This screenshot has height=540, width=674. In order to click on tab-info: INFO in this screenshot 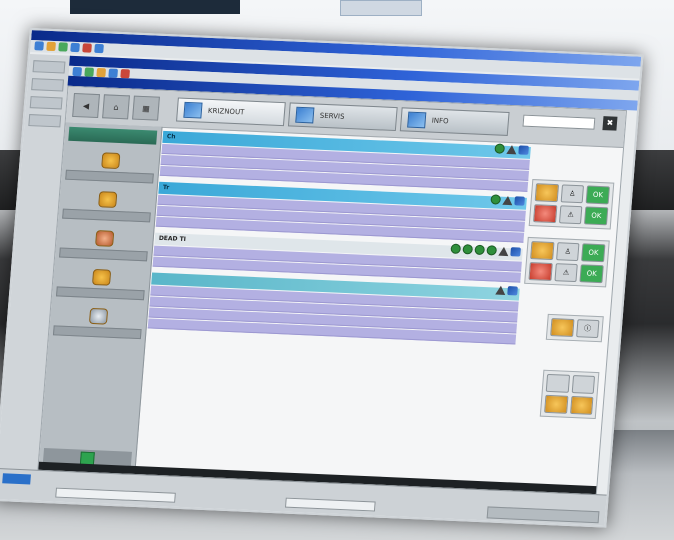, I will do `click(454, 121)`.